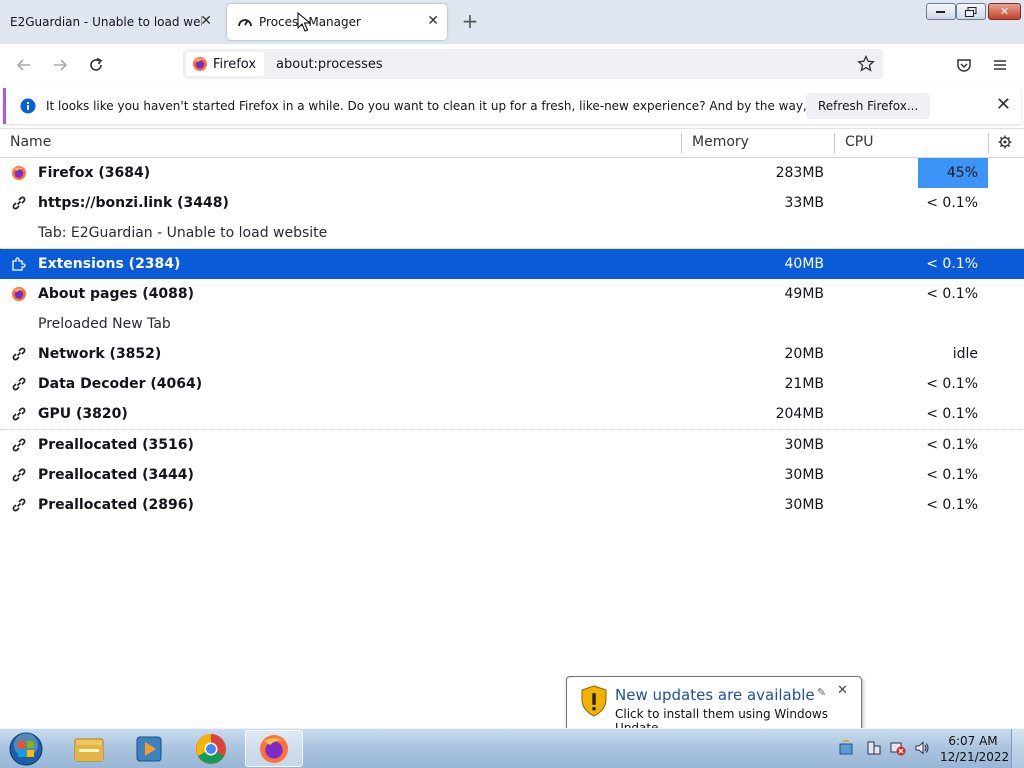 The width and height of the screenshot is (1024, 768). I want to click on gauge-icon, so click(245, 23).